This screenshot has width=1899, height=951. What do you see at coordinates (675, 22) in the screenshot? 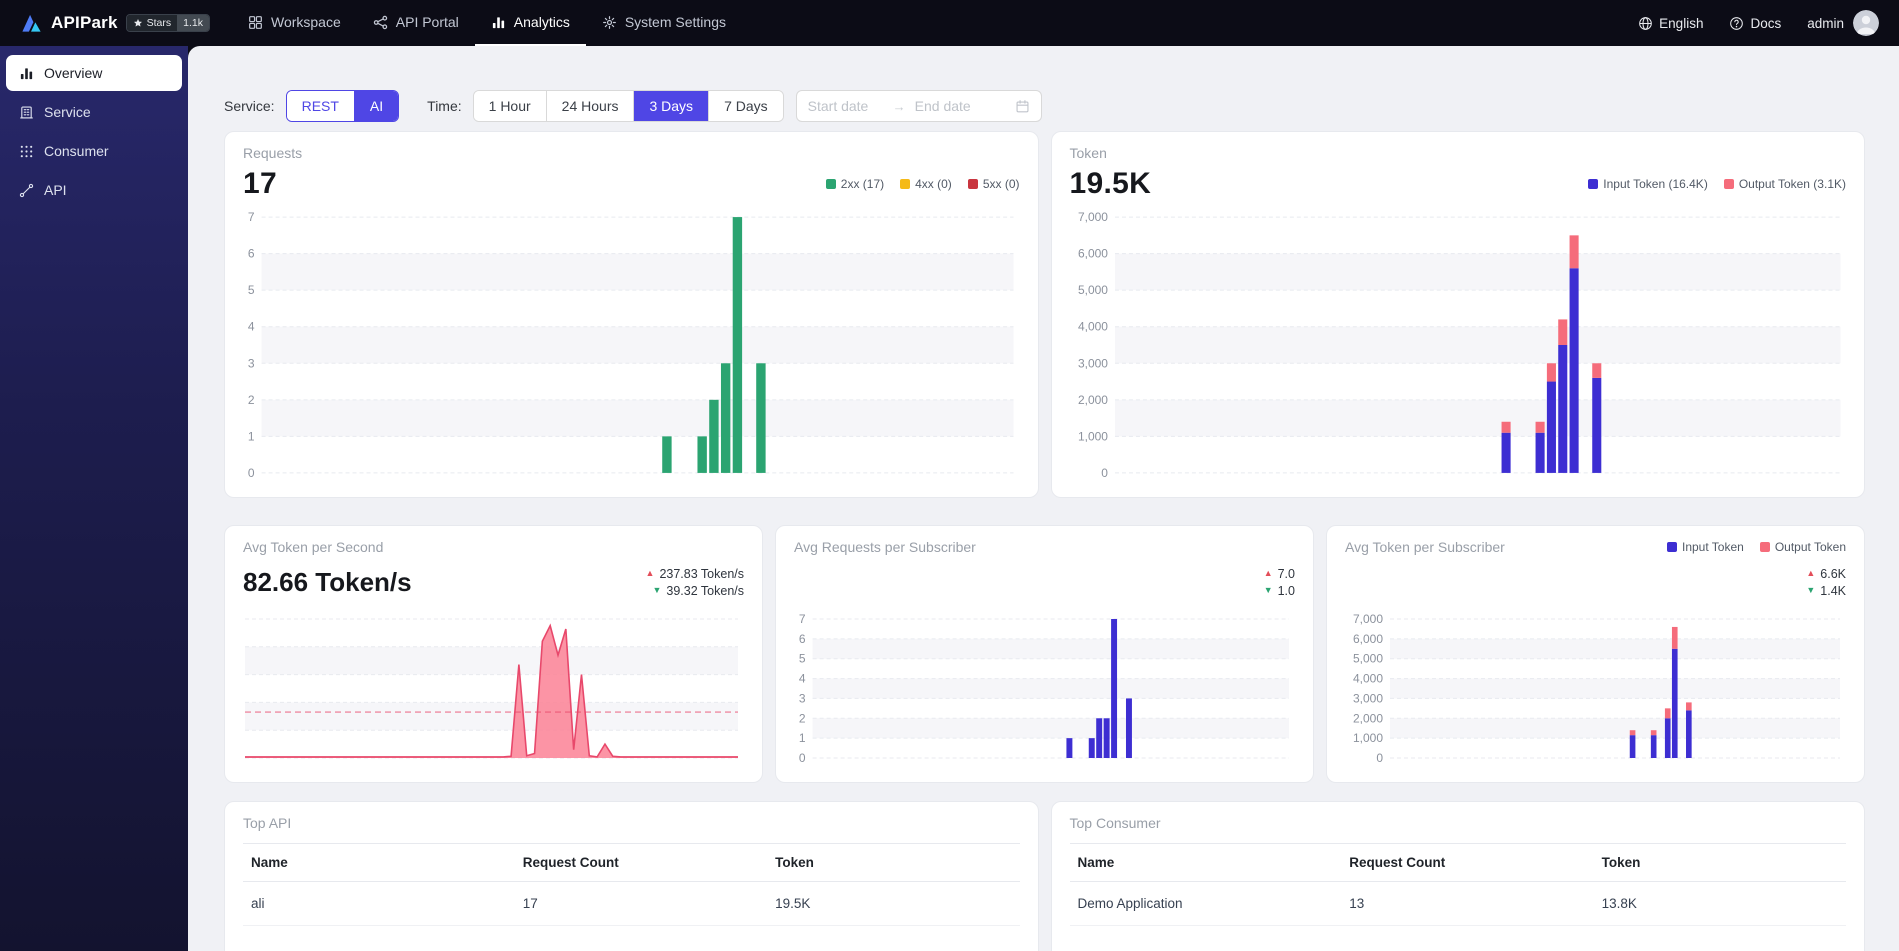
I see `nav-label: System Settings` at bounding box center [675, 22].